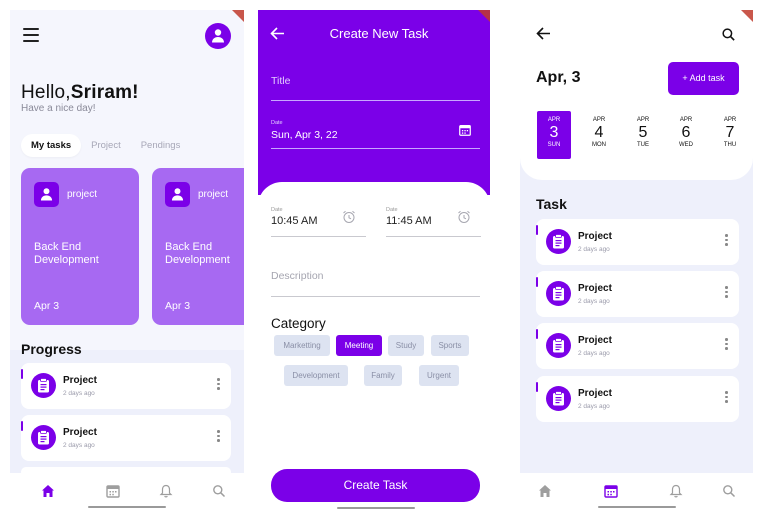 This screenshot has width=770, height=531. What do you see at coordinates (543, 33) in the screenshot?
I see `back-arrow-icon` at bounding box center [543, 33].